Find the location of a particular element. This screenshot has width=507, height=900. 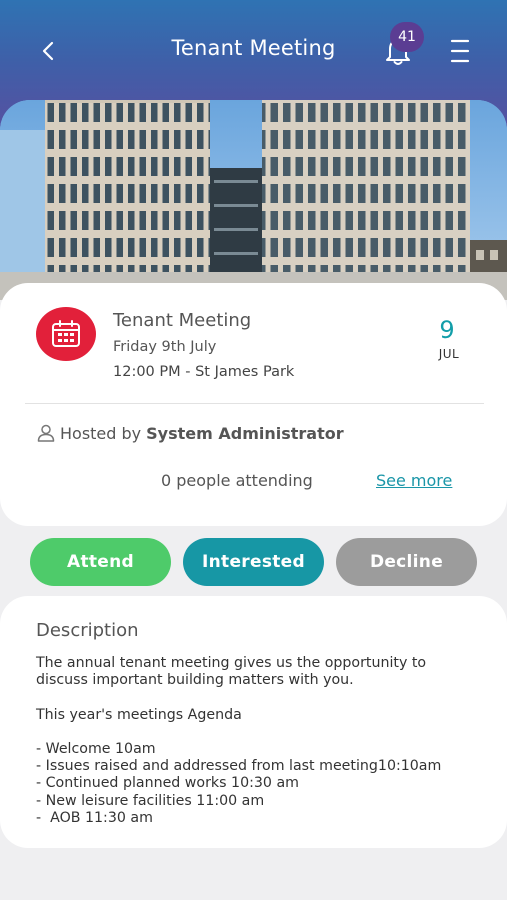

menu-icon is located at coordinates (460, 51).